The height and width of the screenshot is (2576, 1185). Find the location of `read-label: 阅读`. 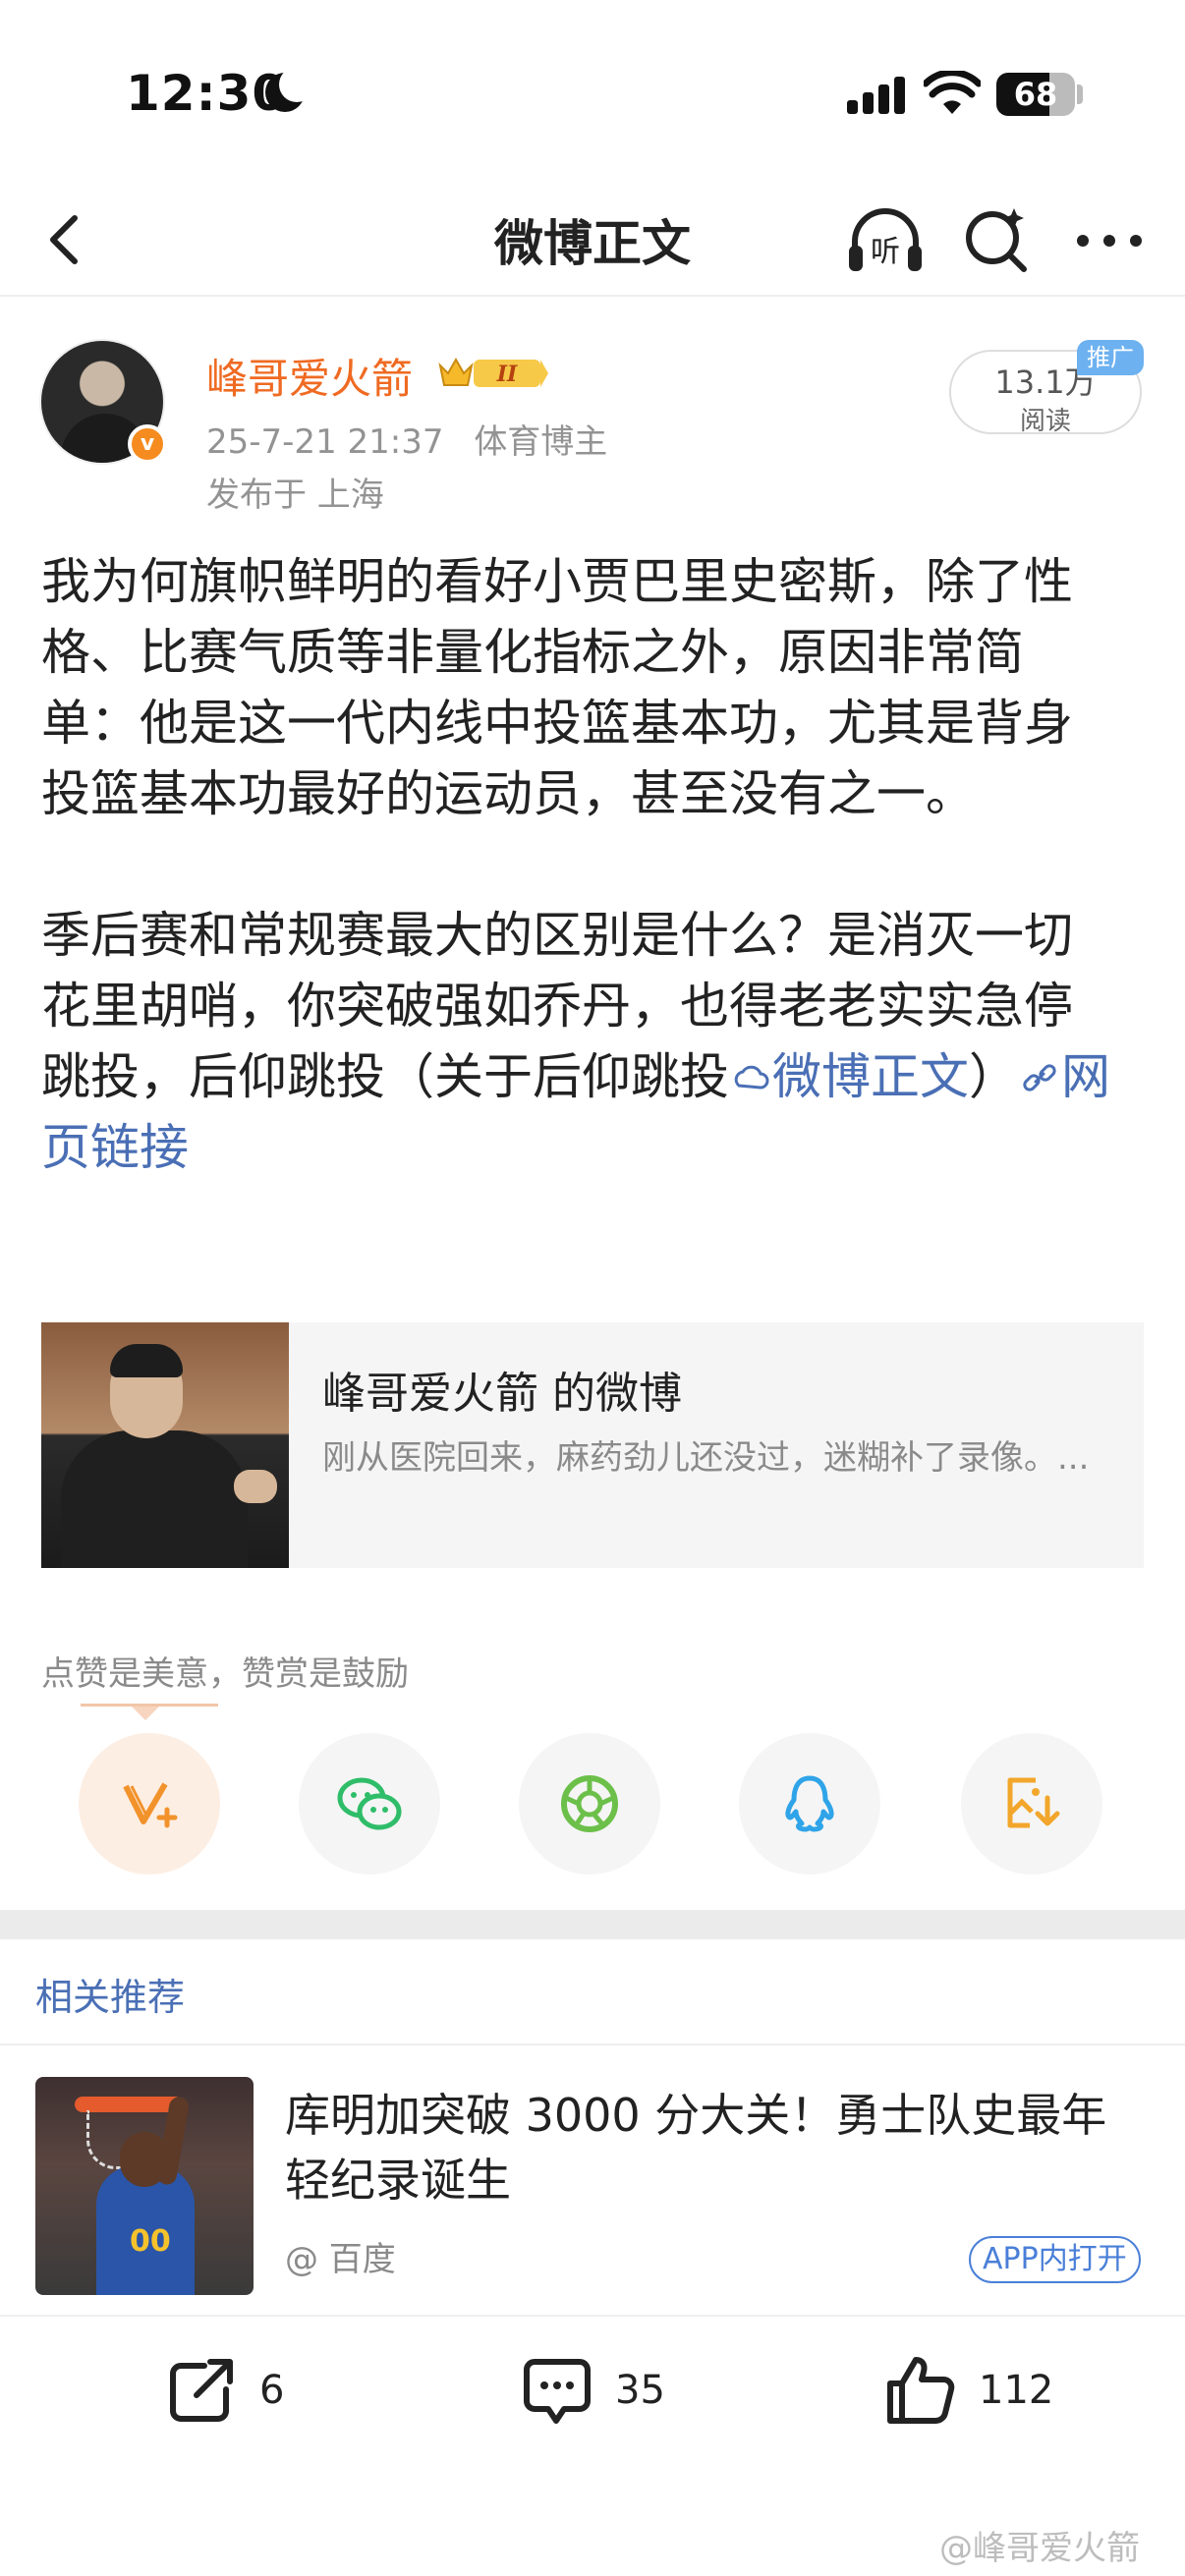

read-label: 阅读 is located at coordinates (1045, 421).